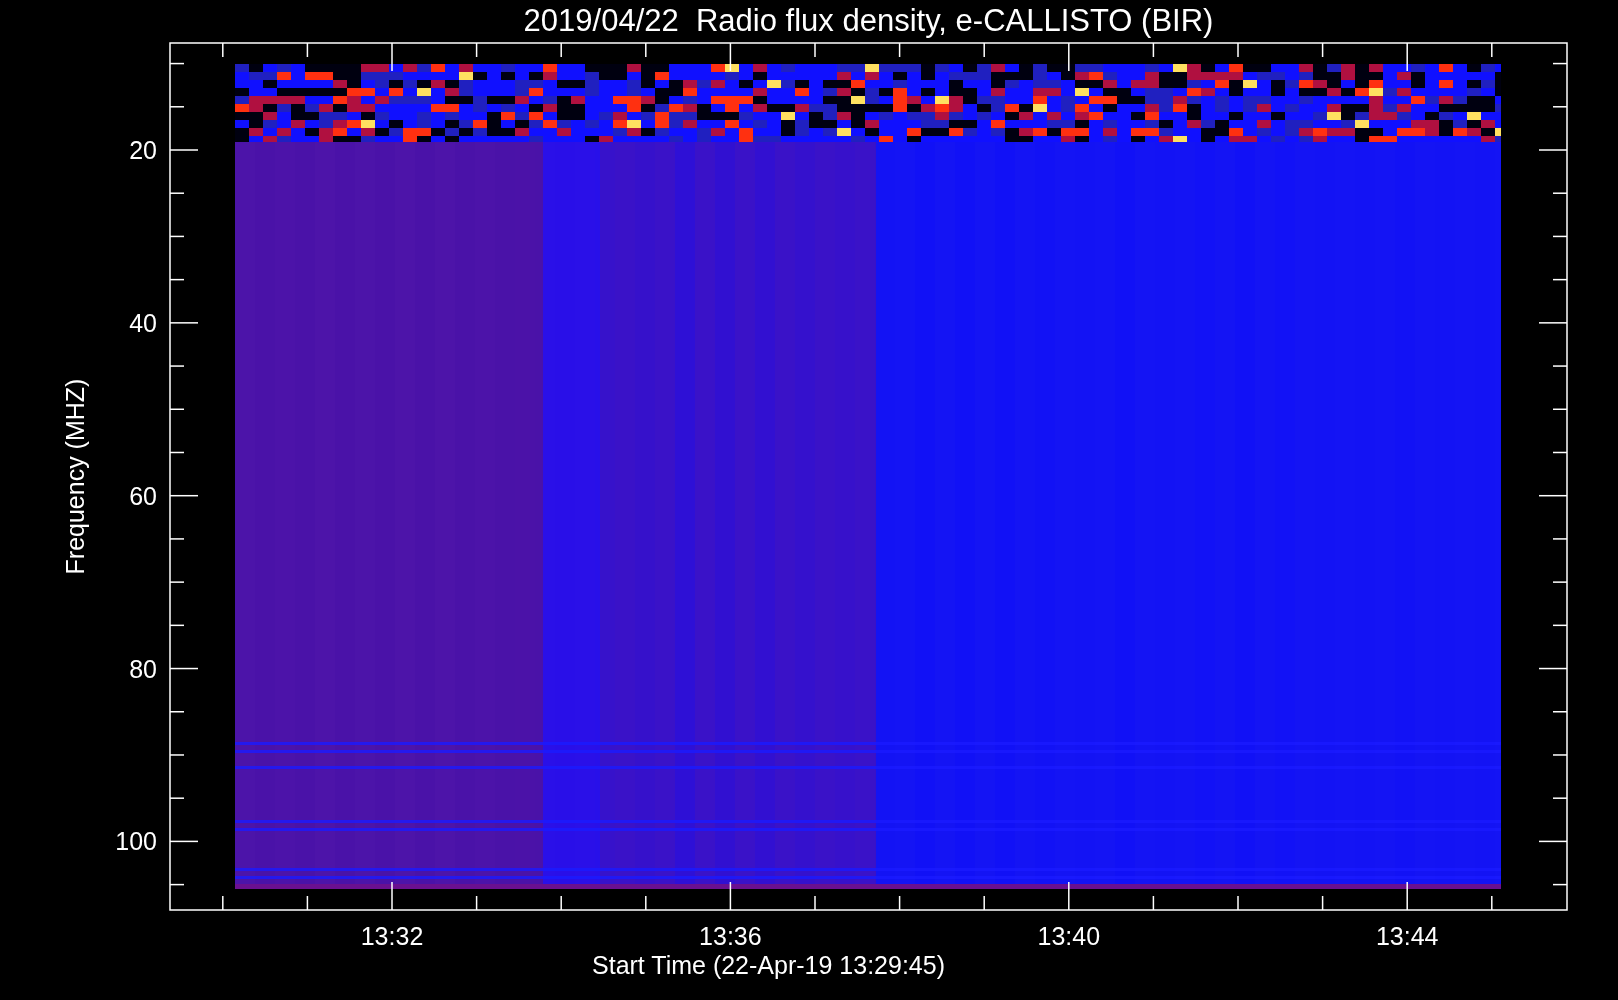  Describe the element at coordinates (1069, 936) in the screenshot. I see `x-tick-label: 13:40` at that location.